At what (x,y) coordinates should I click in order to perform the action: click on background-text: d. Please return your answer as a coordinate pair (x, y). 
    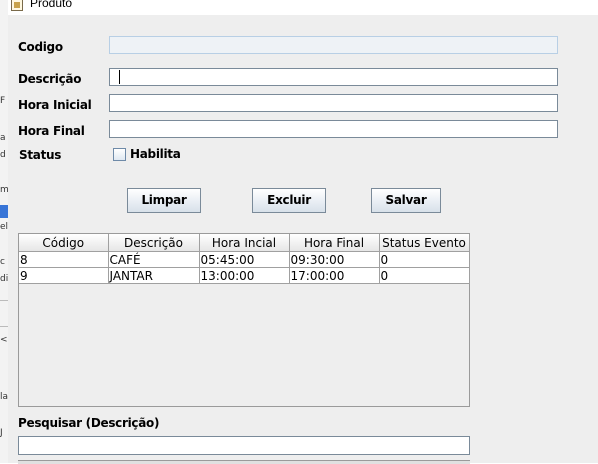
    Looking at the image, I should click on (3, 155).